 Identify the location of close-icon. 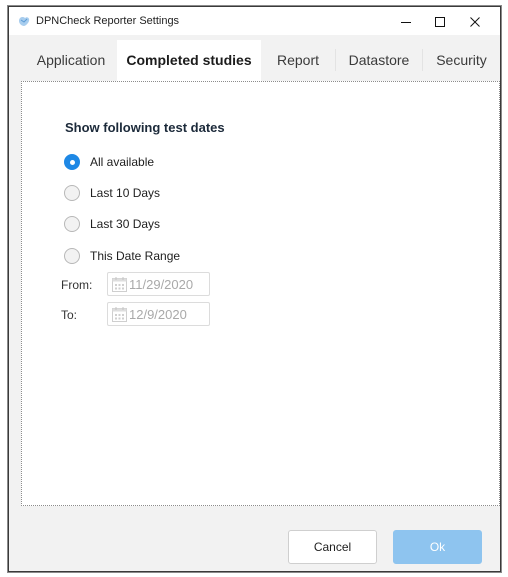
(475, 22).